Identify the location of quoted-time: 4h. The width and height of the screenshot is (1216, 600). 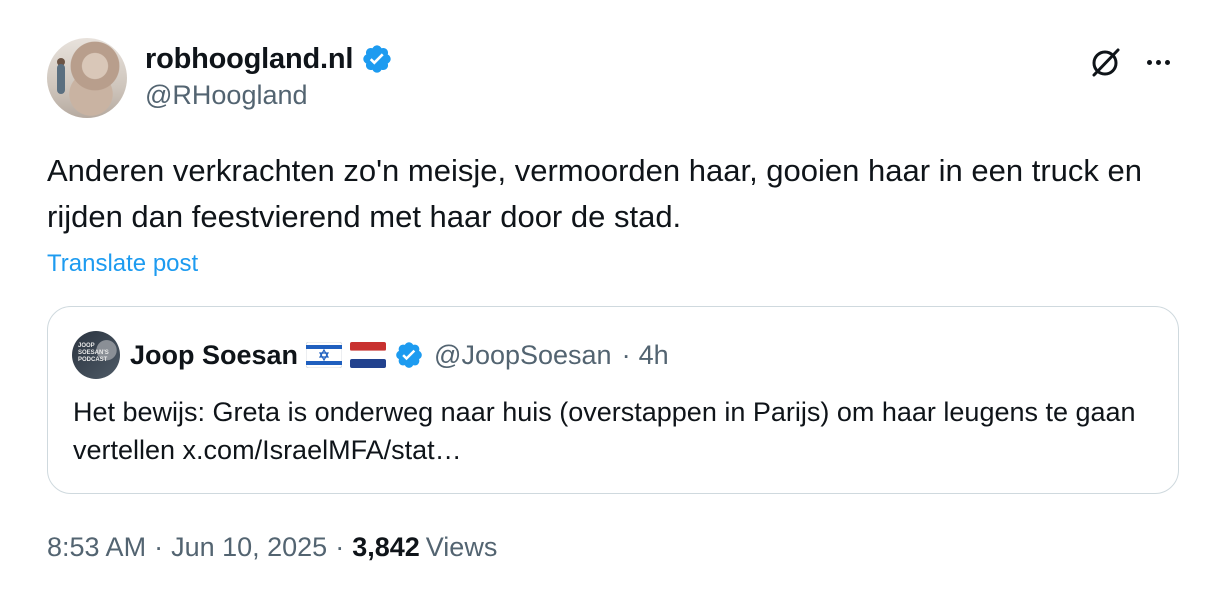
(654, 355).